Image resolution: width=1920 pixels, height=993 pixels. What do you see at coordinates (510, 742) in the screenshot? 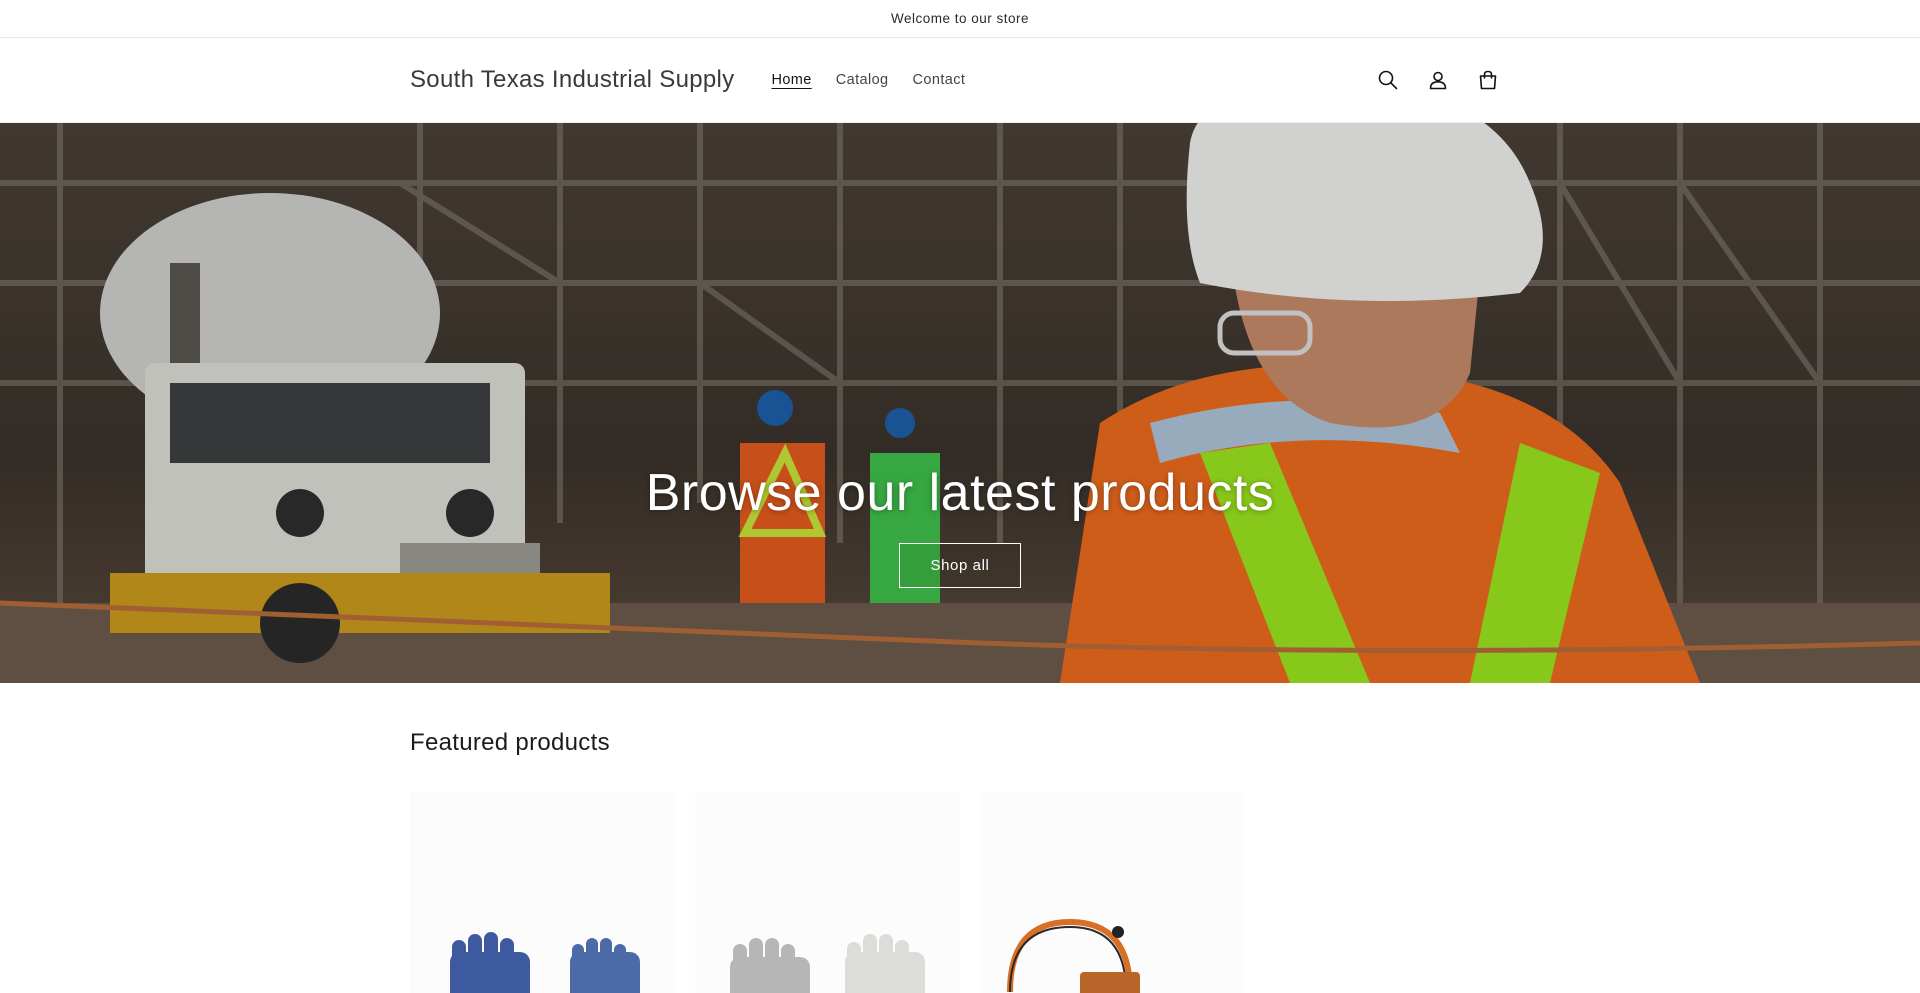
I see `featured-products-title: Featured products` at bounding box center [510, 742].